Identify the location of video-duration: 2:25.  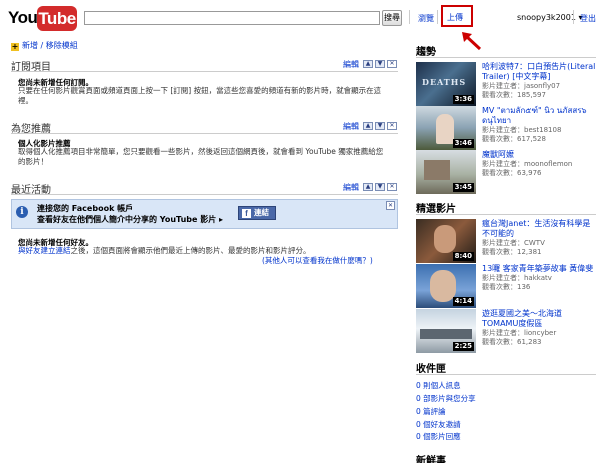
(463, 346).